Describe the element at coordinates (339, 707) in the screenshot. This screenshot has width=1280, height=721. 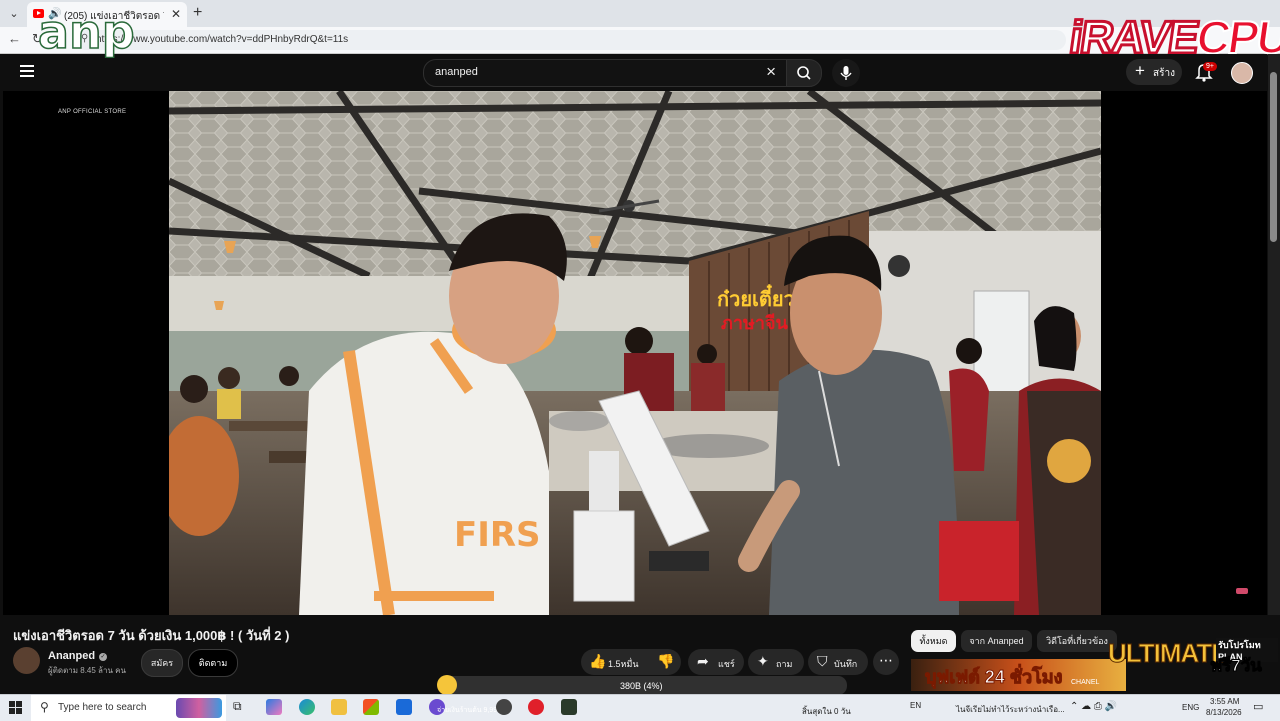
I see `file-explorer-icon` at that location.